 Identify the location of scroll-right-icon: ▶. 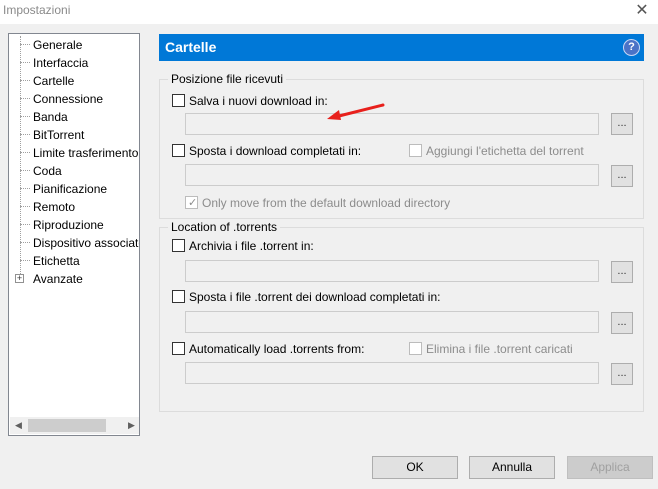
(131, 425).